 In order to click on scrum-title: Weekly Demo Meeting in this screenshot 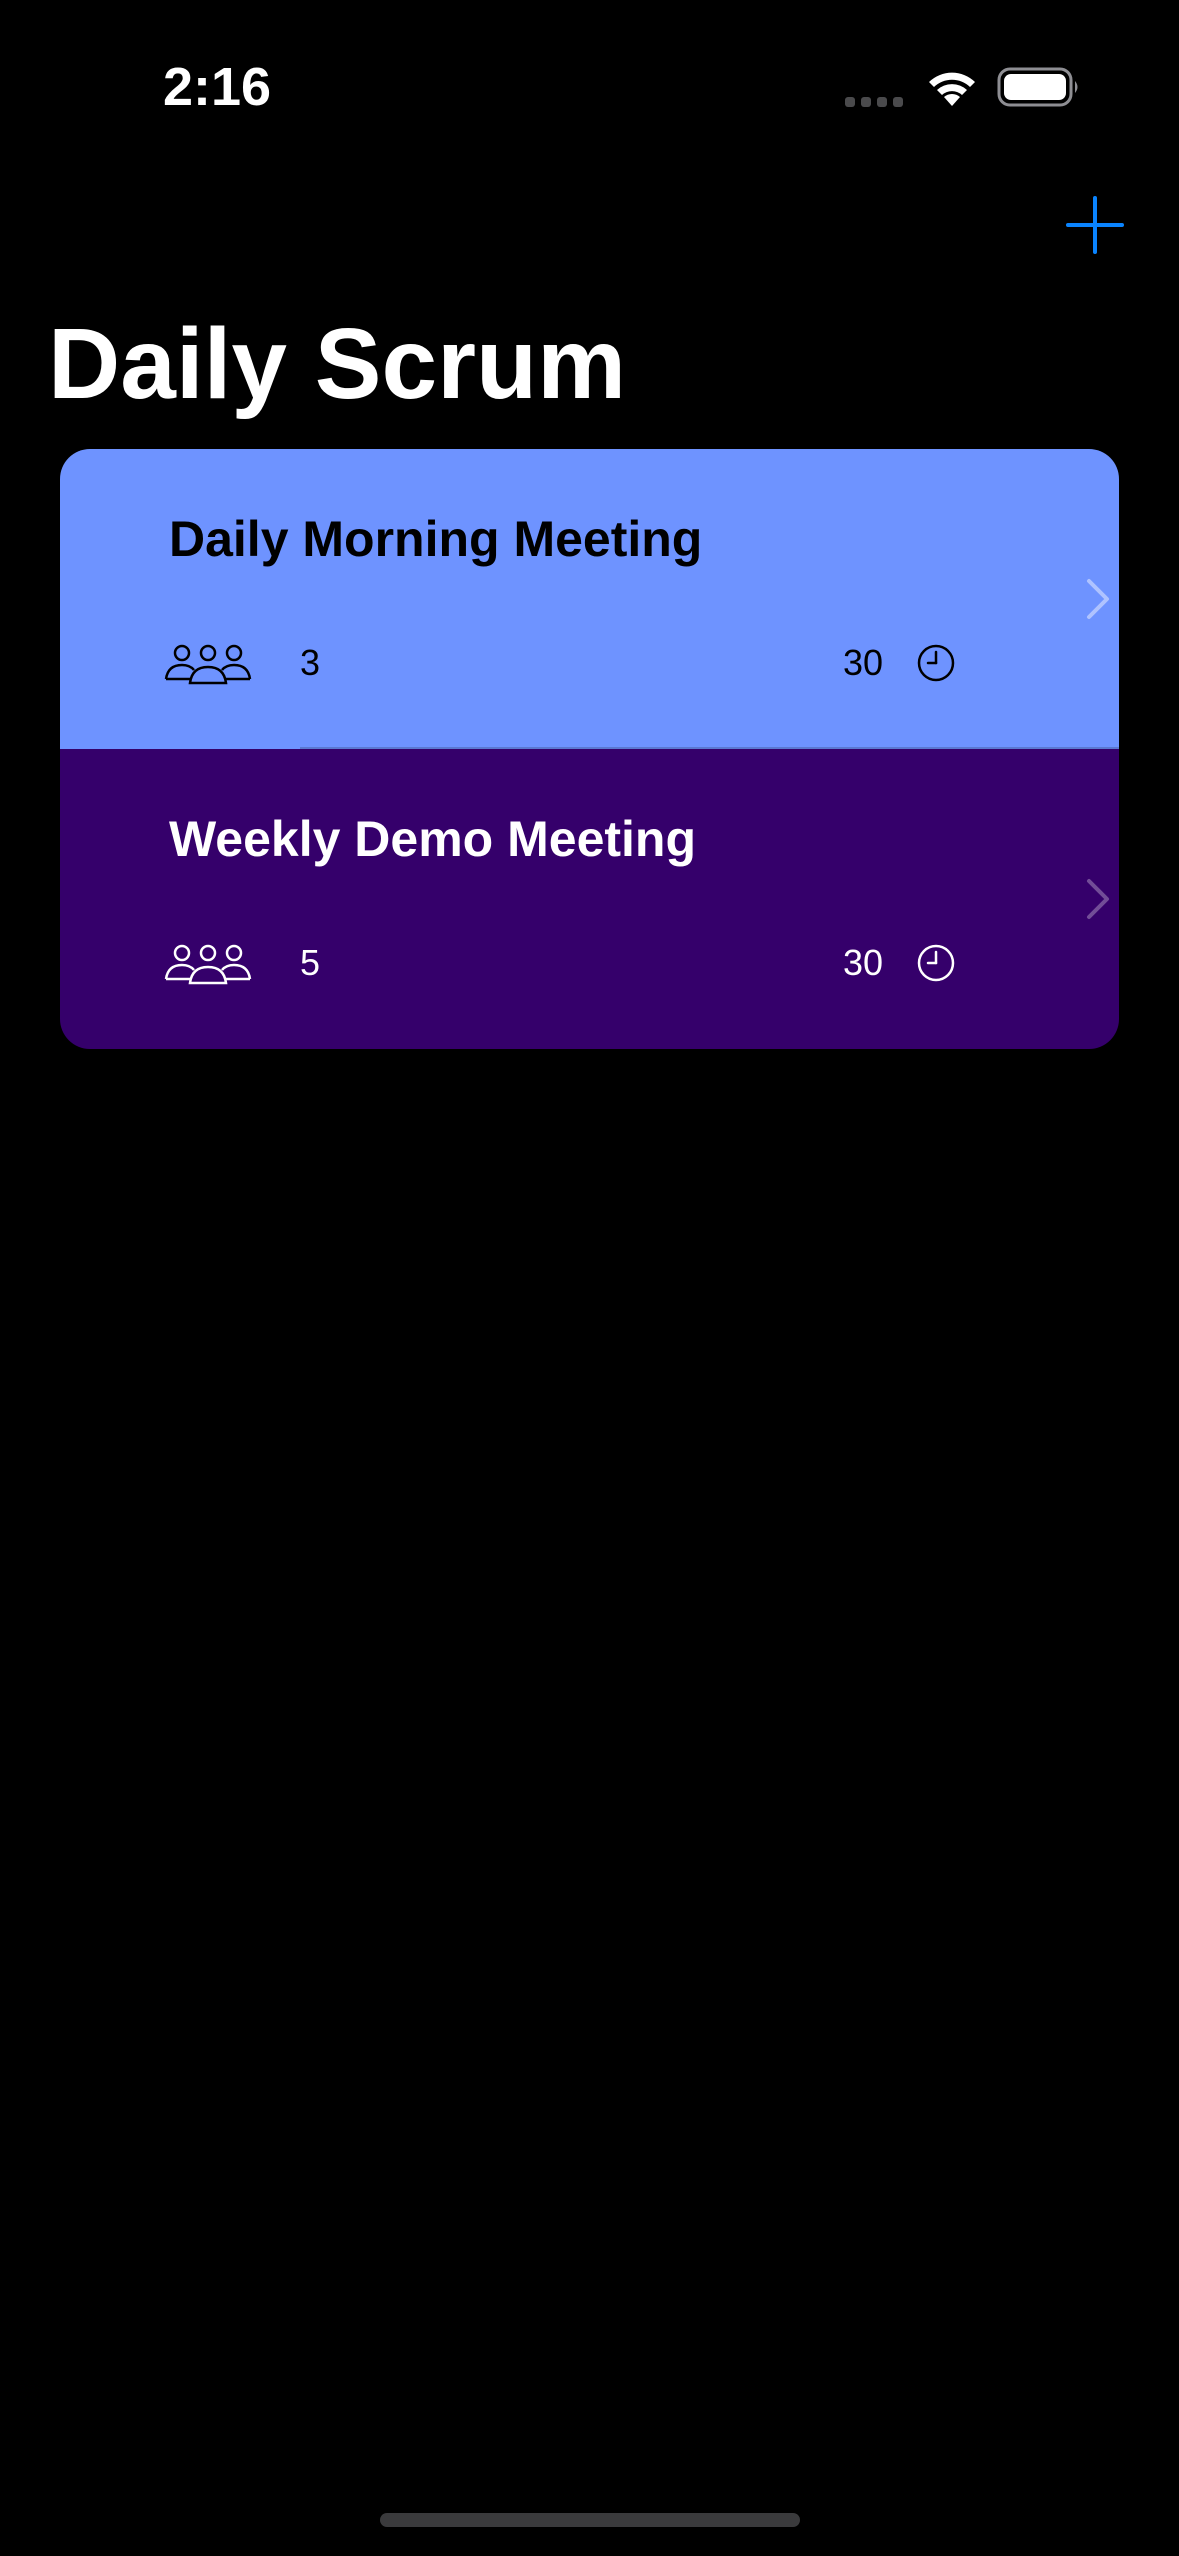, I will do `click(433, 839)`.